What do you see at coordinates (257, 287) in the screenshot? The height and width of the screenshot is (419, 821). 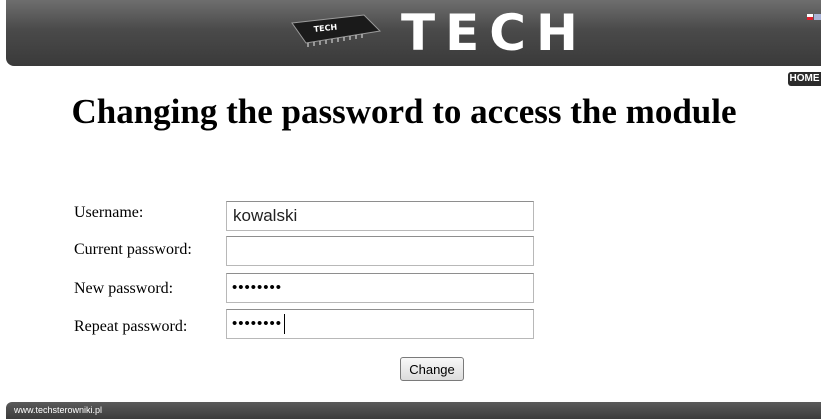 I see `new-password-value: ••••••••` at bounding box center [257, 287].